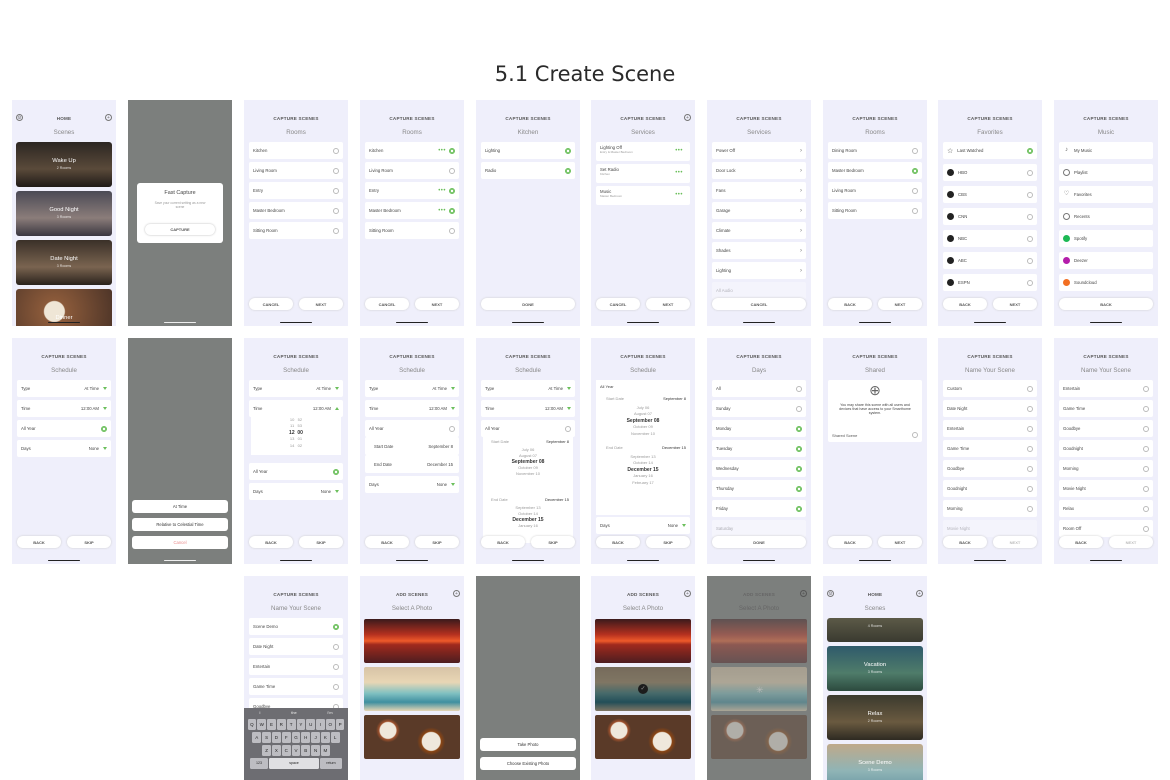 The width and height of the screenshot is (1170, 780). Describe the element at coordinates (875, 762) in the screenshot. I see `scene-card: Scene Demo 3 Rooms` at that location.